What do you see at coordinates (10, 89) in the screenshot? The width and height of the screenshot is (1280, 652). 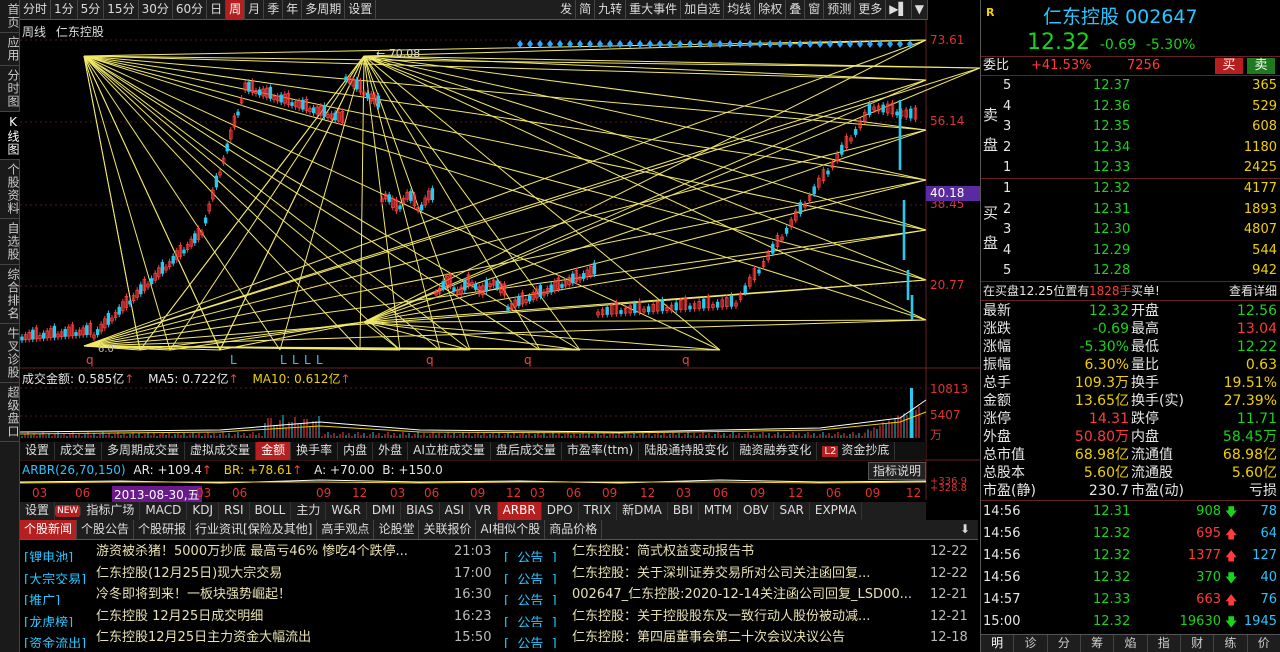 I see `left-tab-2: 分时图` at bounding box center [10, 89].